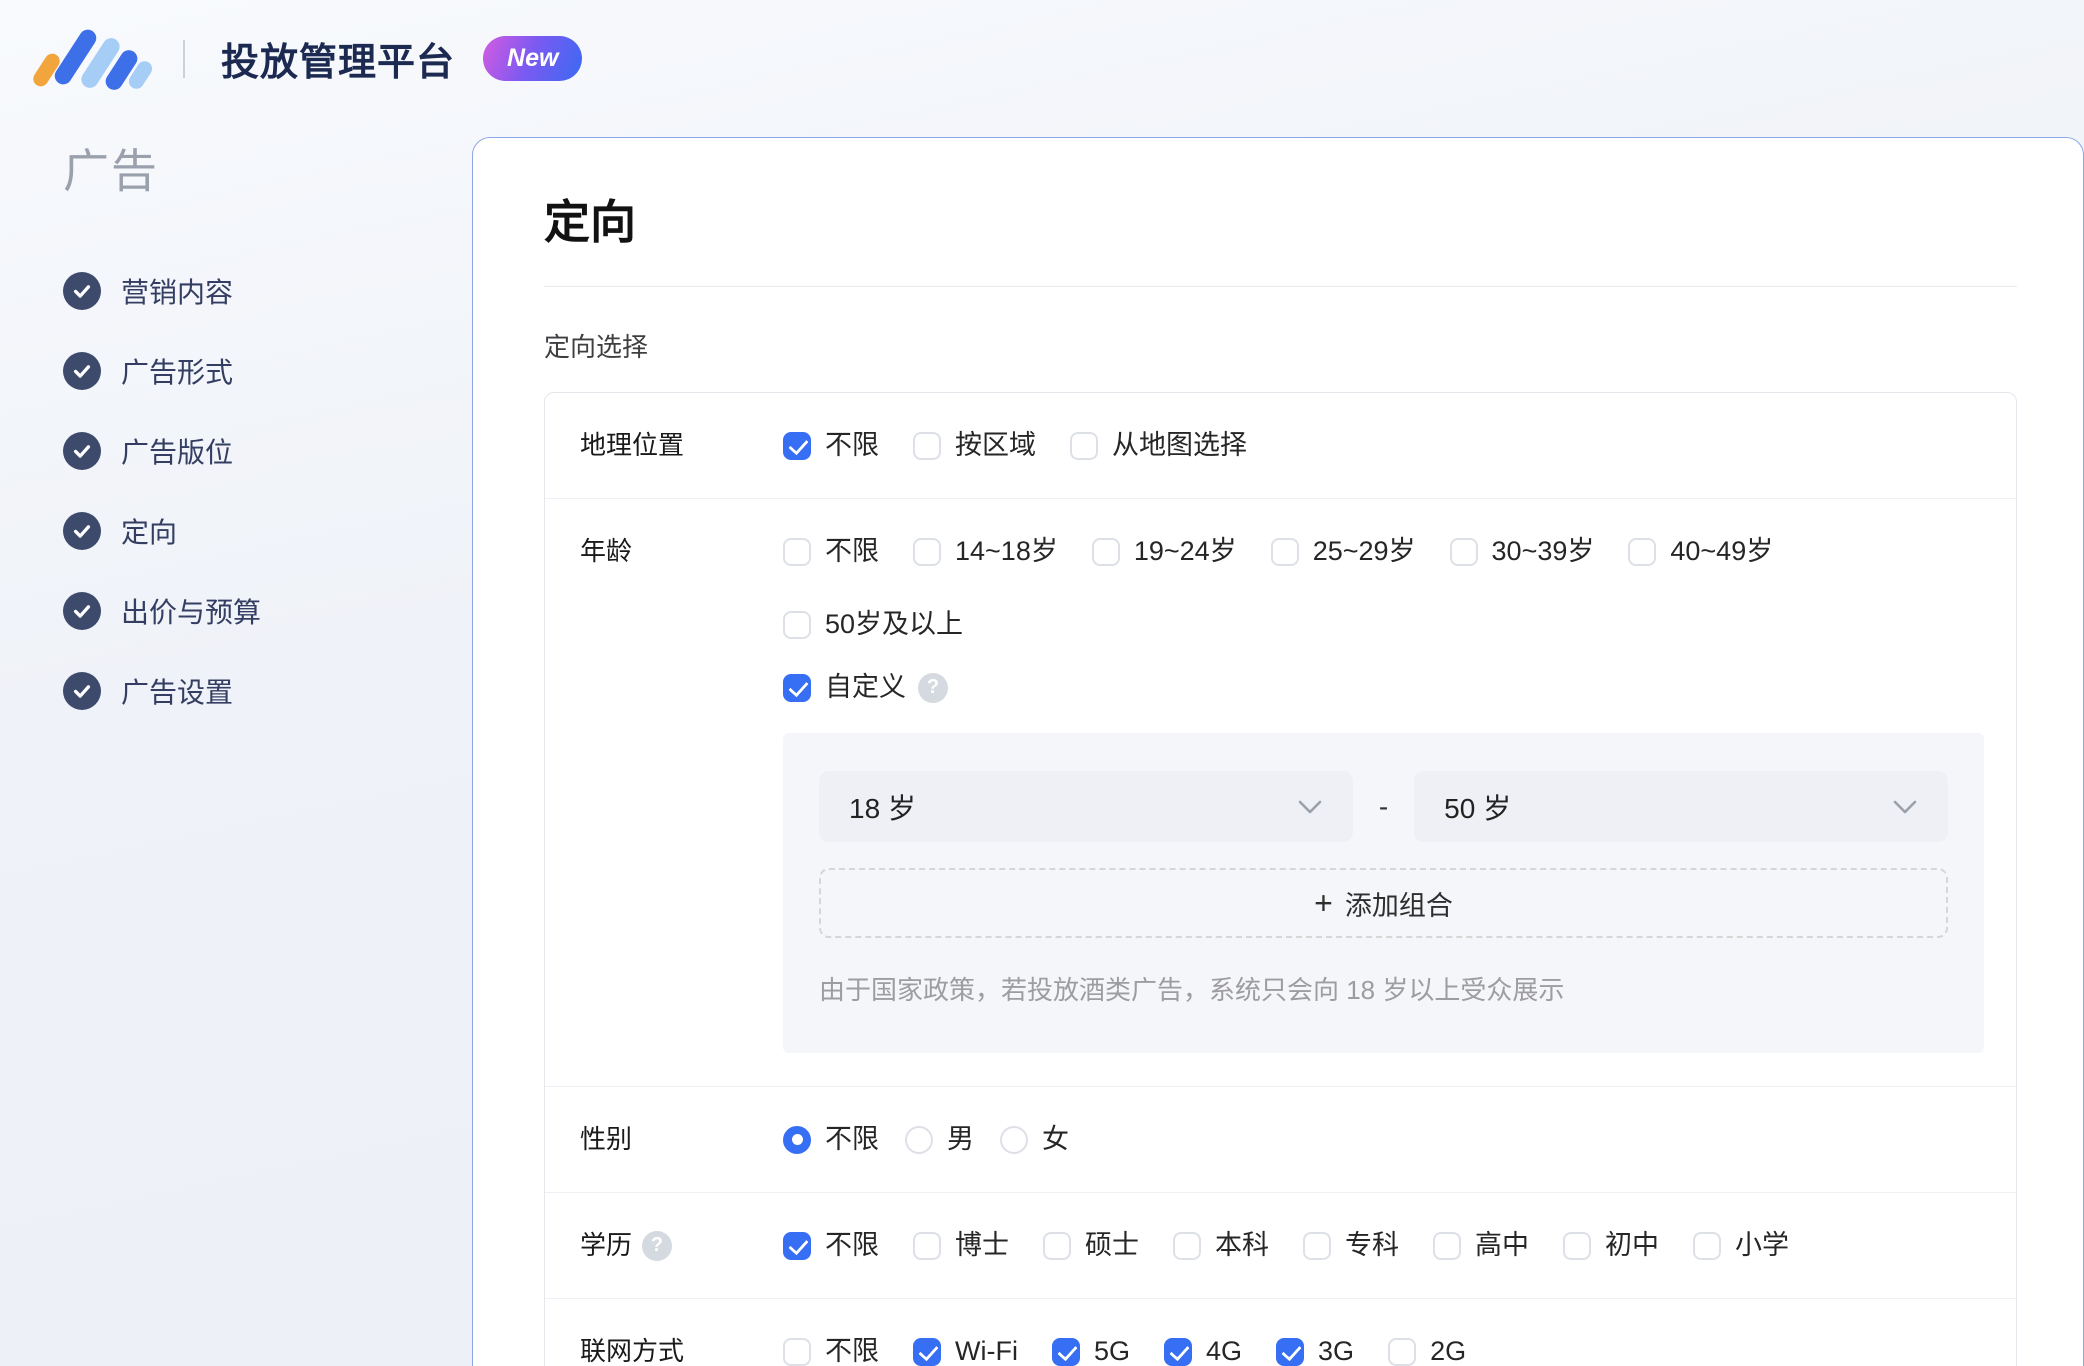 The height and width of the screenshot is (1366, 2084). Describe the element at coordinates (1478, 808) in the screenshot. I see `age-to-value: 50 岁` at that location.